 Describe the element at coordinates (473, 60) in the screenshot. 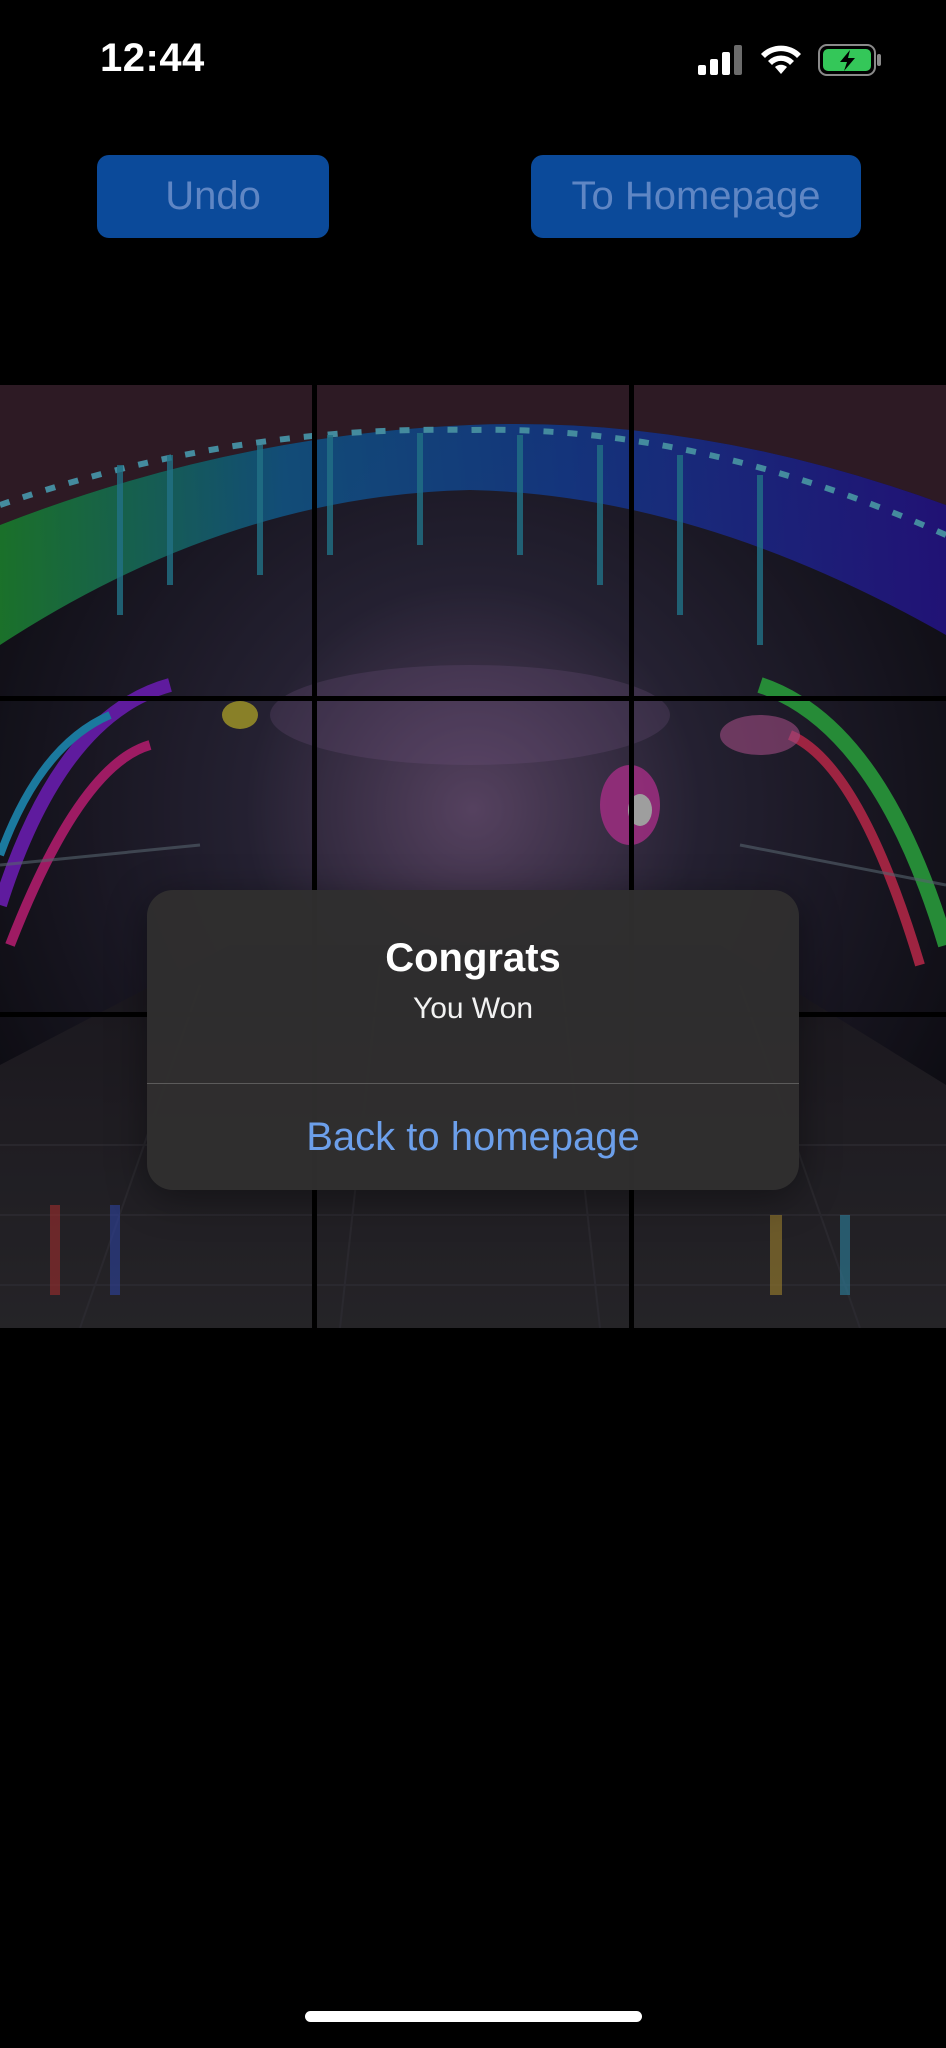

I see `status-bar: 12:44` at that location.